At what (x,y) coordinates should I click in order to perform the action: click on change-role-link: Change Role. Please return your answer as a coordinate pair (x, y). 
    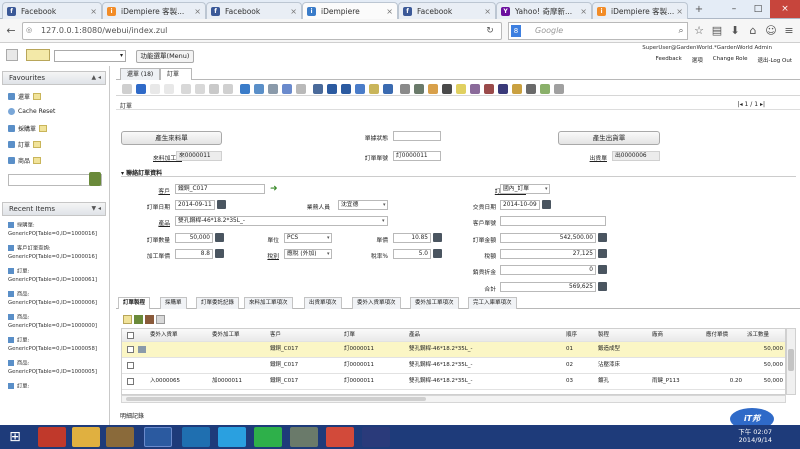
    Looking at the image, I should click on (730, 60).